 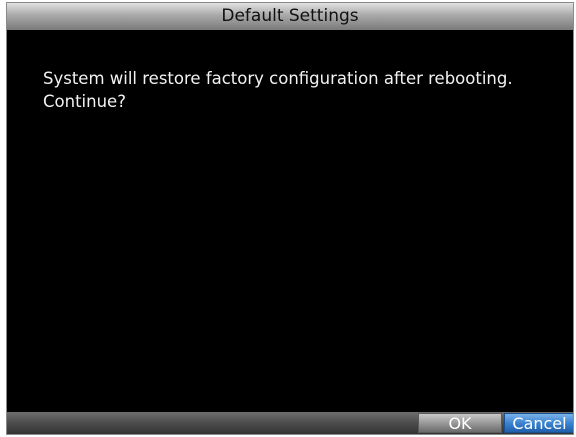 What do you see at coordinates (290, 423) in the screenshot?
I see `dialog-footer: OK Cancel` at bounding box center [290, 423].